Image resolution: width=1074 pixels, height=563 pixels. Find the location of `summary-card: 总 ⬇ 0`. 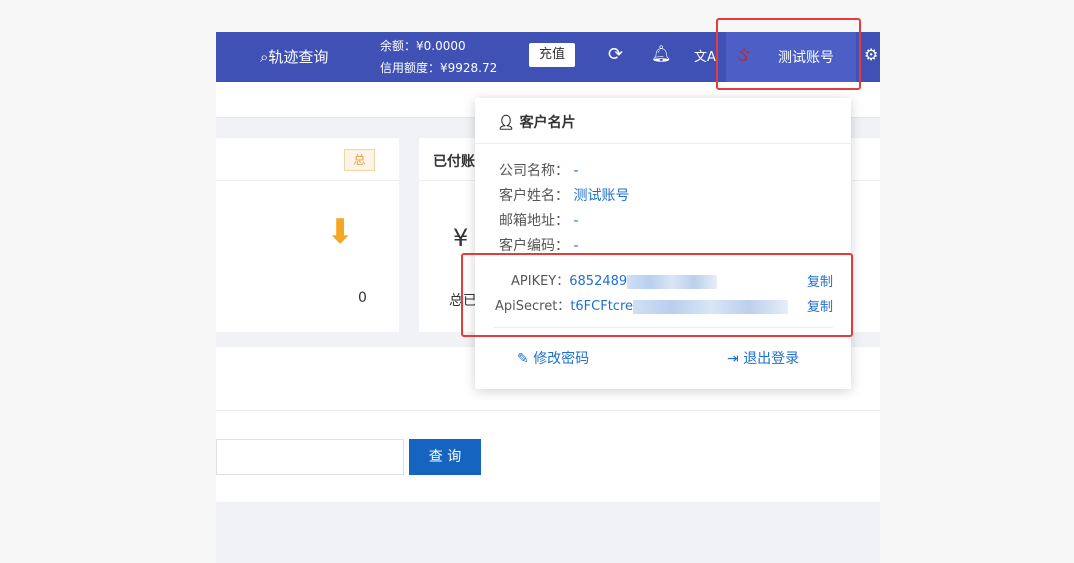

summary-card: 总 ⬇ 0 is located at coordinates (307, 235).